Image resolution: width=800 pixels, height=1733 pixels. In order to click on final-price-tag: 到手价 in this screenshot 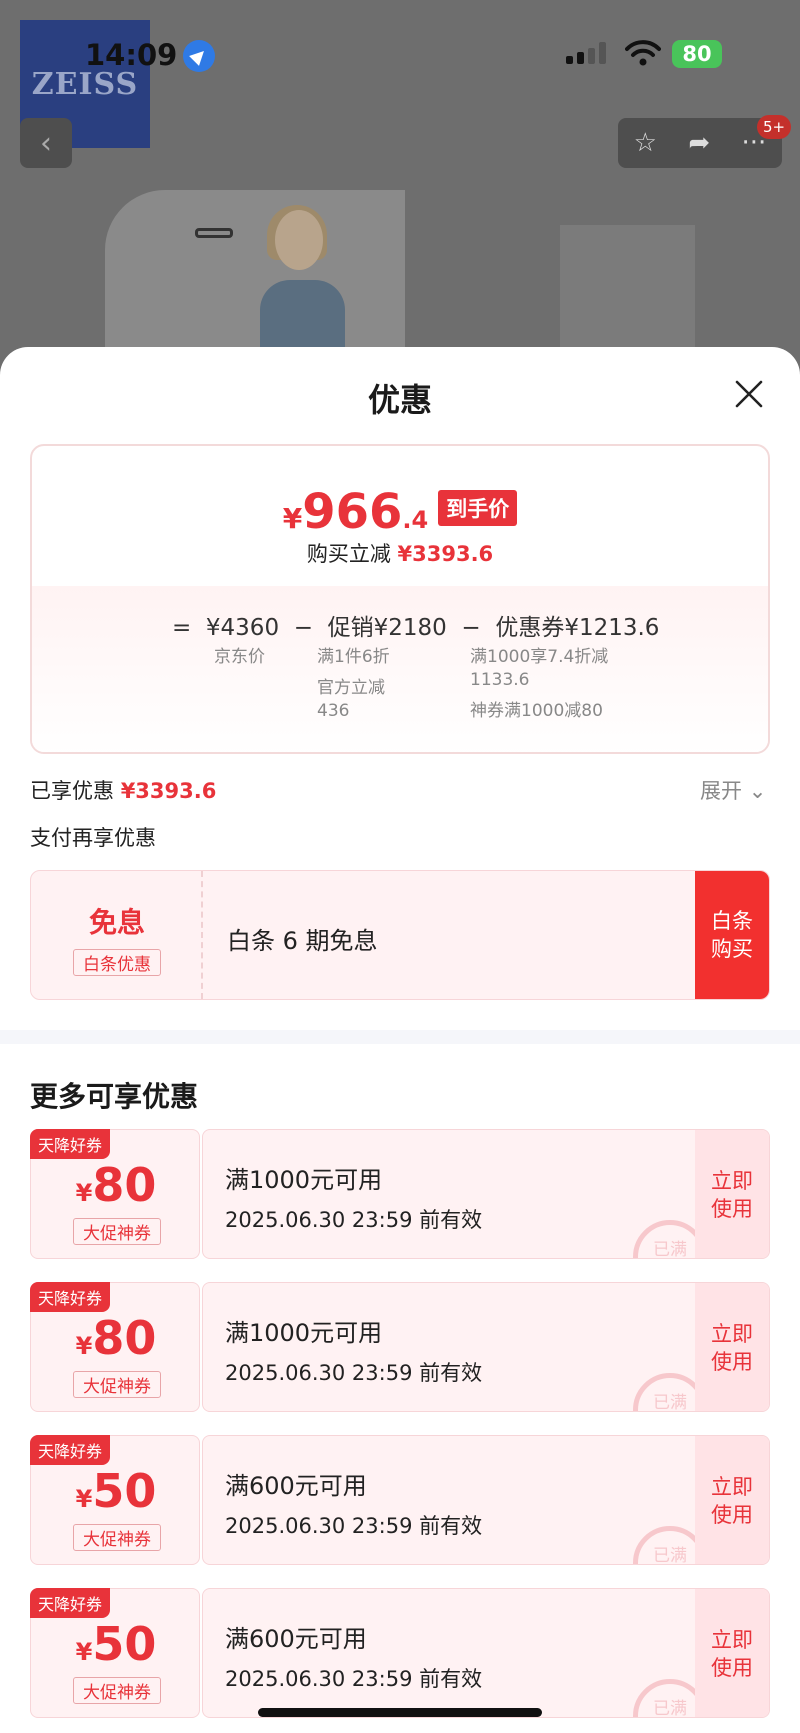, I will do `click(478, 508)`.